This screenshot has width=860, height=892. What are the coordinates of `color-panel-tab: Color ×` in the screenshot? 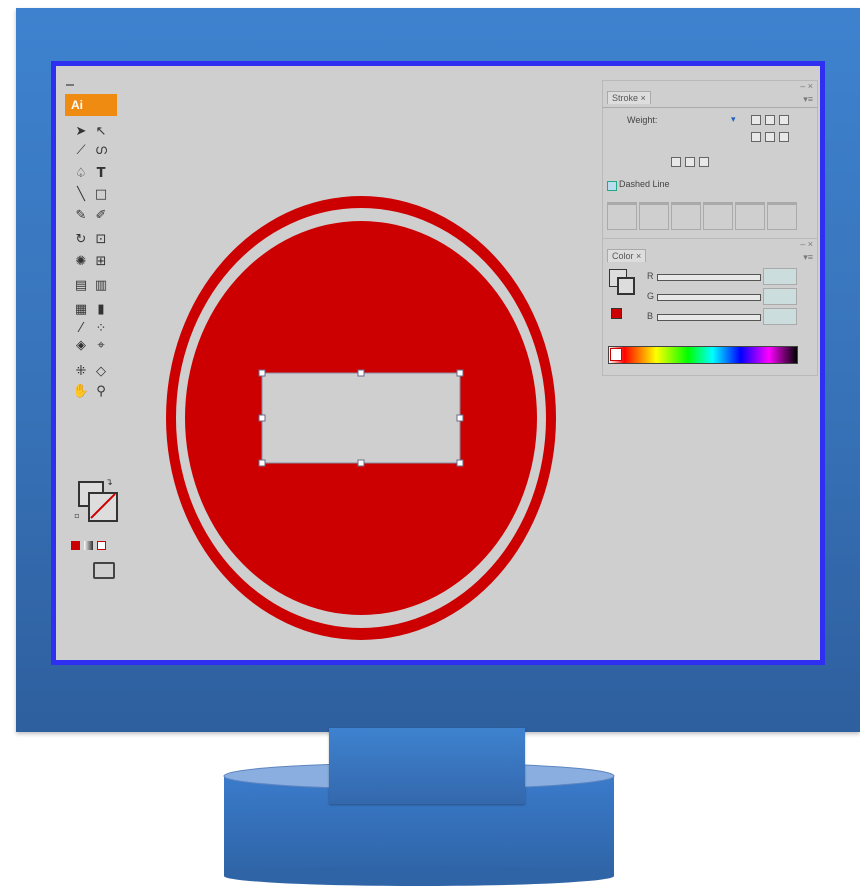 It's located at (627, 255).